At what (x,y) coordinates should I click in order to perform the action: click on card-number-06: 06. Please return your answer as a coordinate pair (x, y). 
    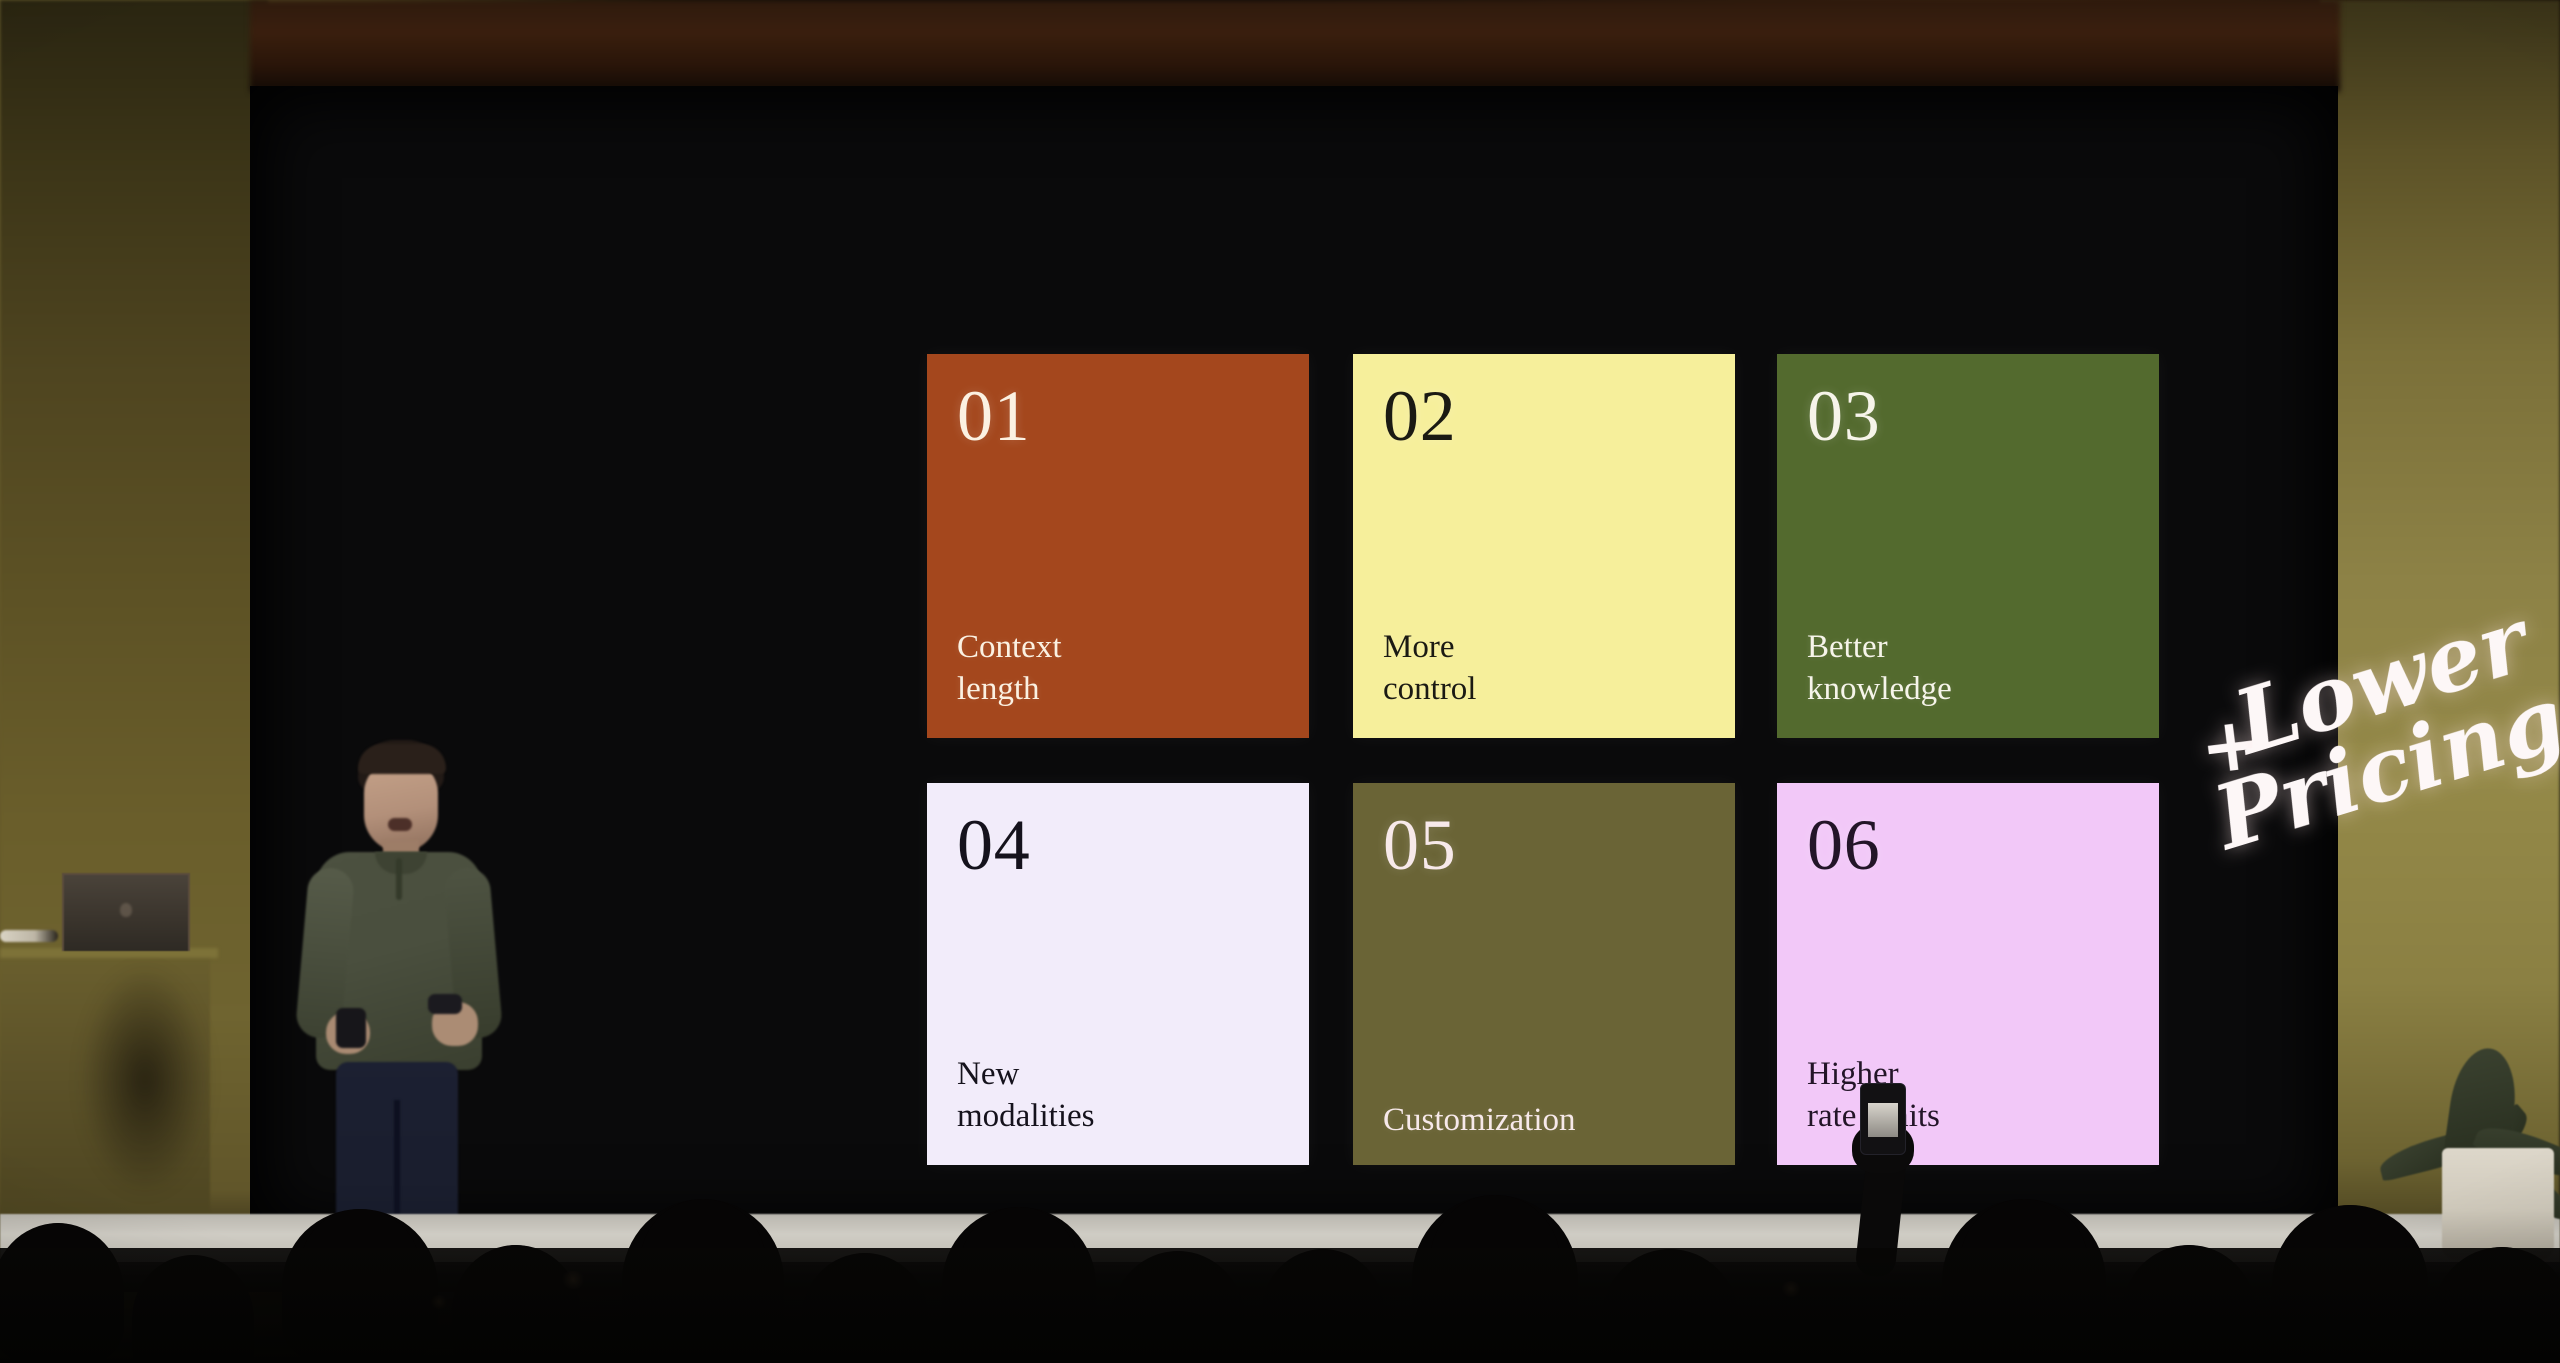
    Looking at the image, I should click on (1844, 845).